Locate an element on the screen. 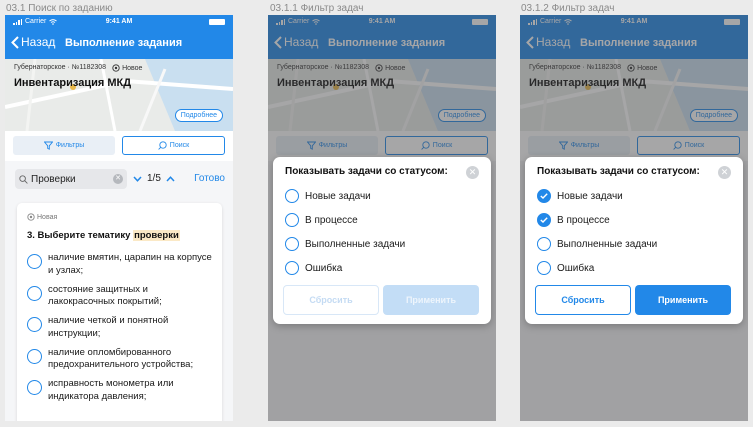 This screenshot has width=753, height=427. toolbar: Фильтры Поиск is located at coordinates (119, 146).